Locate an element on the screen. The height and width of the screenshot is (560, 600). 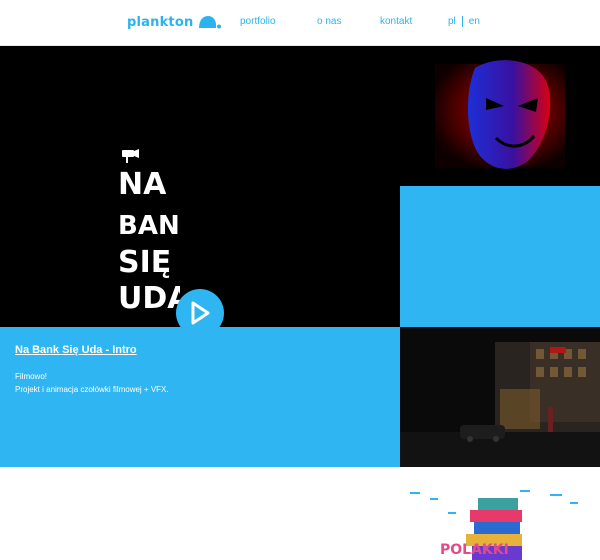
nav-link-portfolio: portfolio is located at coordinates (258, 21).